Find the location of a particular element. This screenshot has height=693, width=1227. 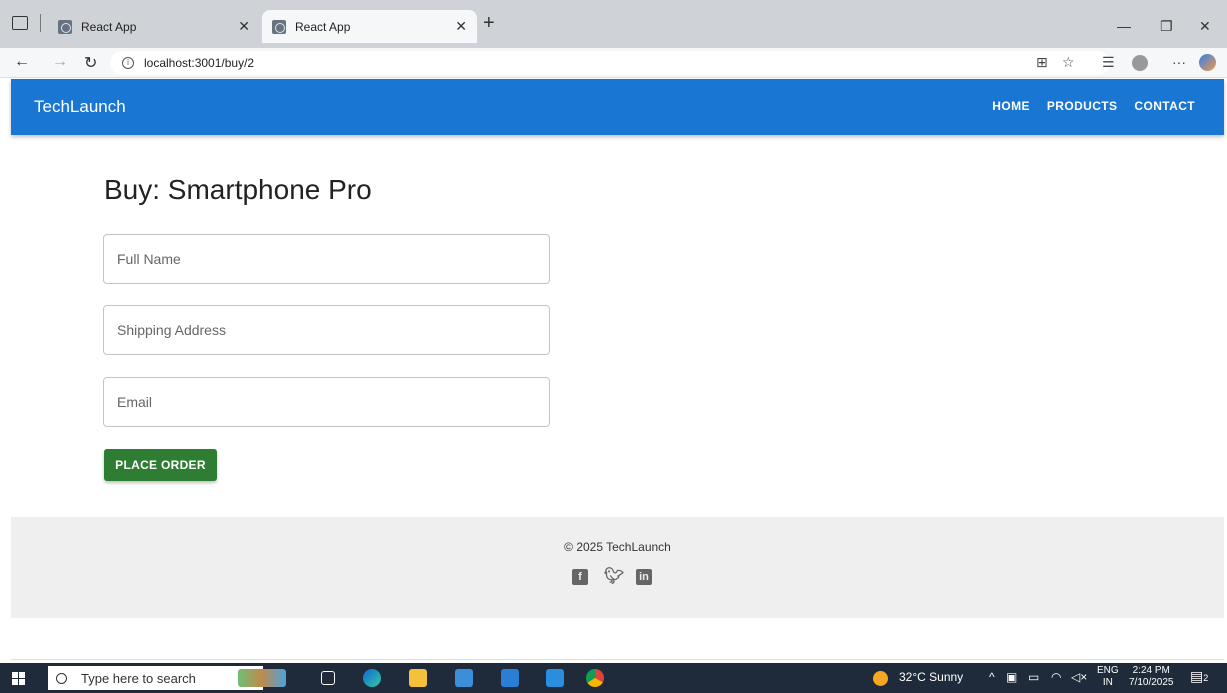

windows-start-icon is located at coordinates (18, 678).